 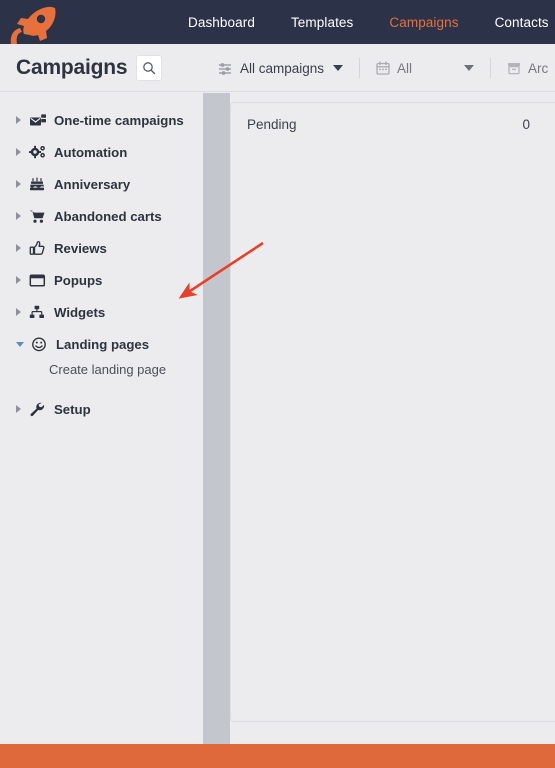 I want to click on sidebar-subitem-create-landing-page: Create landing page, so click(x=101, y=369).